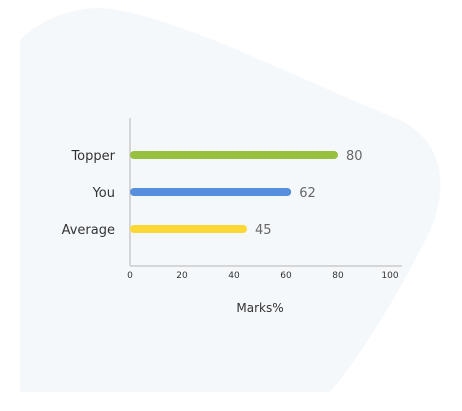 Image resolution: width=462 pixels, height=411 pixels. What do you see at coordinates (103, 193) in the screenshot?
I see `category-label: You` at bounding box center [103, 193].